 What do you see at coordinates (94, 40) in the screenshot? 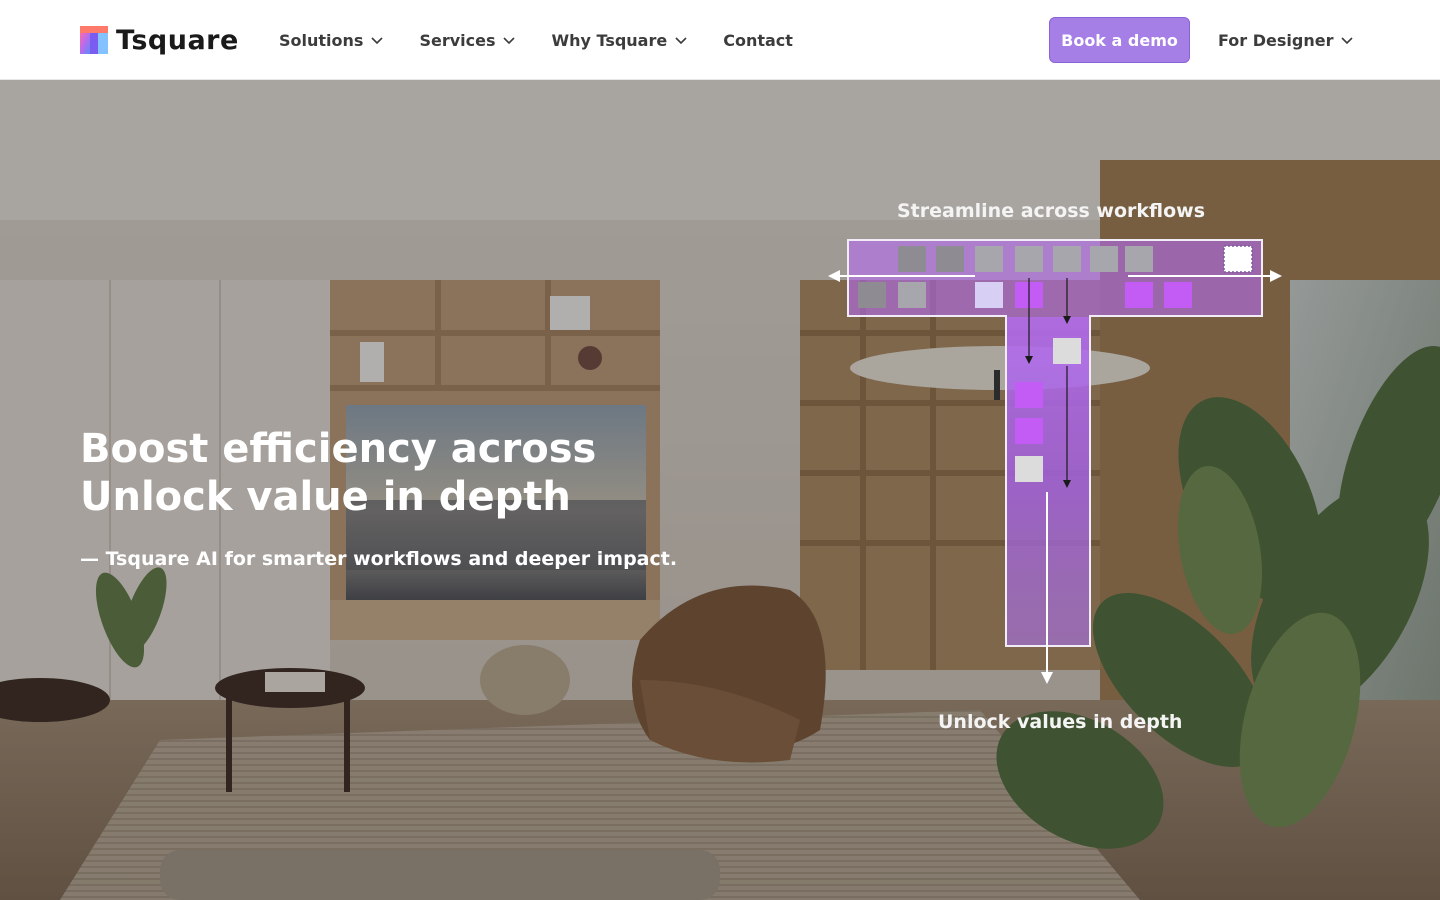
I see `tsquare-logo-icon` at bounding box center [94, 40].